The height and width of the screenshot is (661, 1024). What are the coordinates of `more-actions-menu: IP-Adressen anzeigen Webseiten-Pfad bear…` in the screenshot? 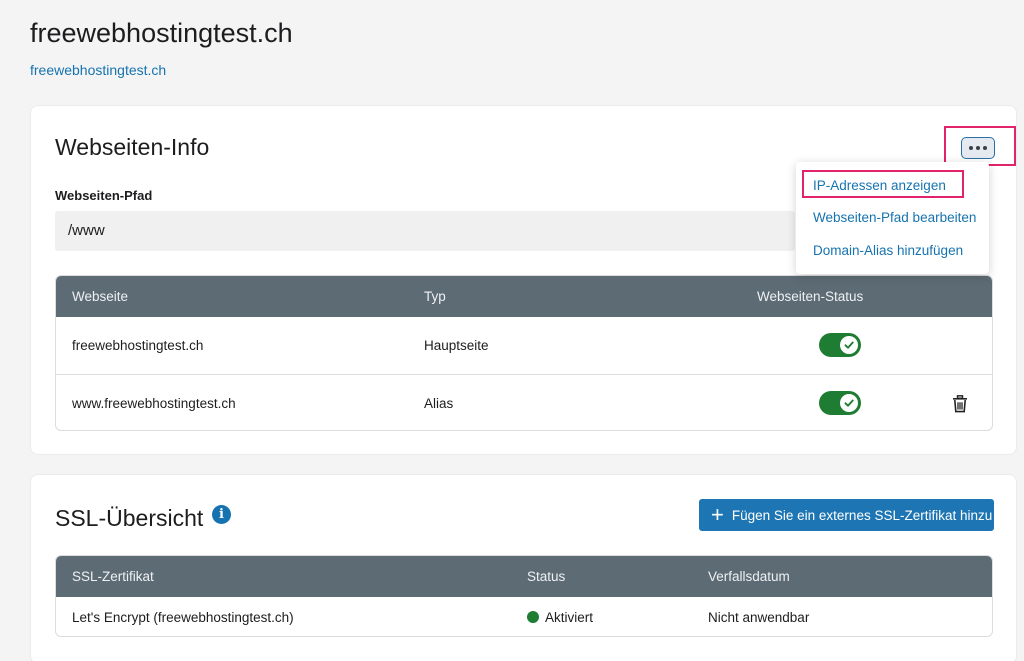 It's located at (892, 218).